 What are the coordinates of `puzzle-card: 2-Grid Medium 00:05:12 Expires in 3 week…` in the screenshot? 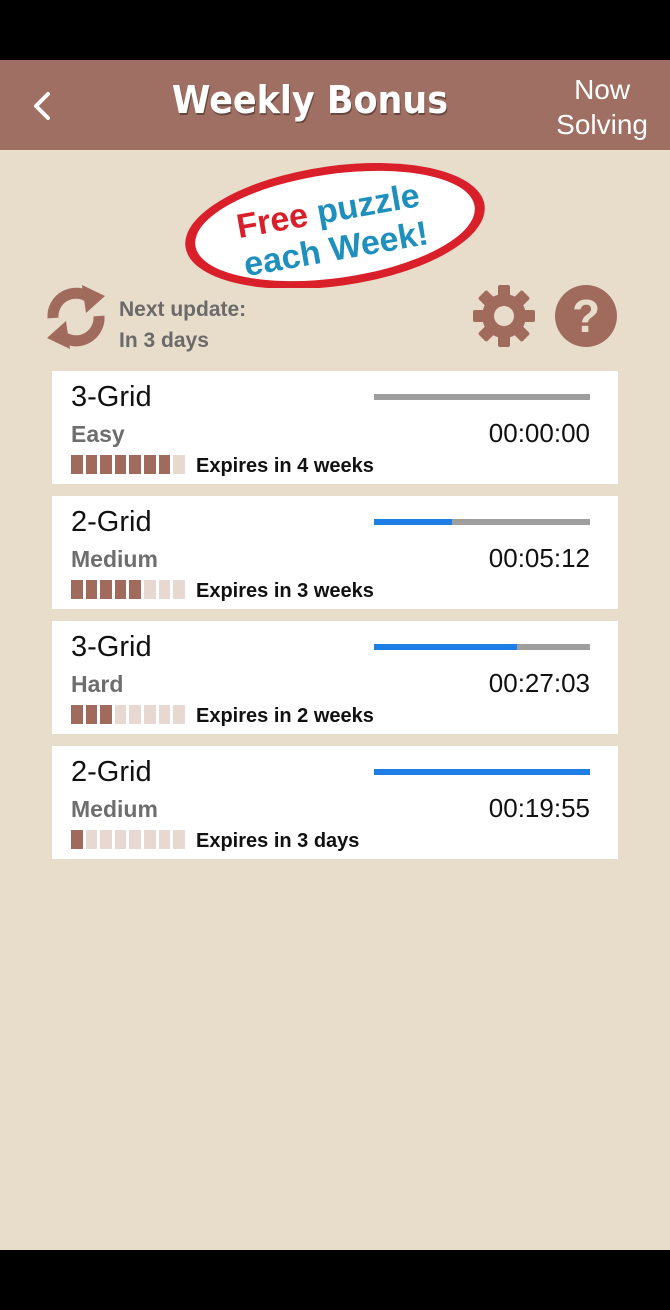 It's located at (335, 552).